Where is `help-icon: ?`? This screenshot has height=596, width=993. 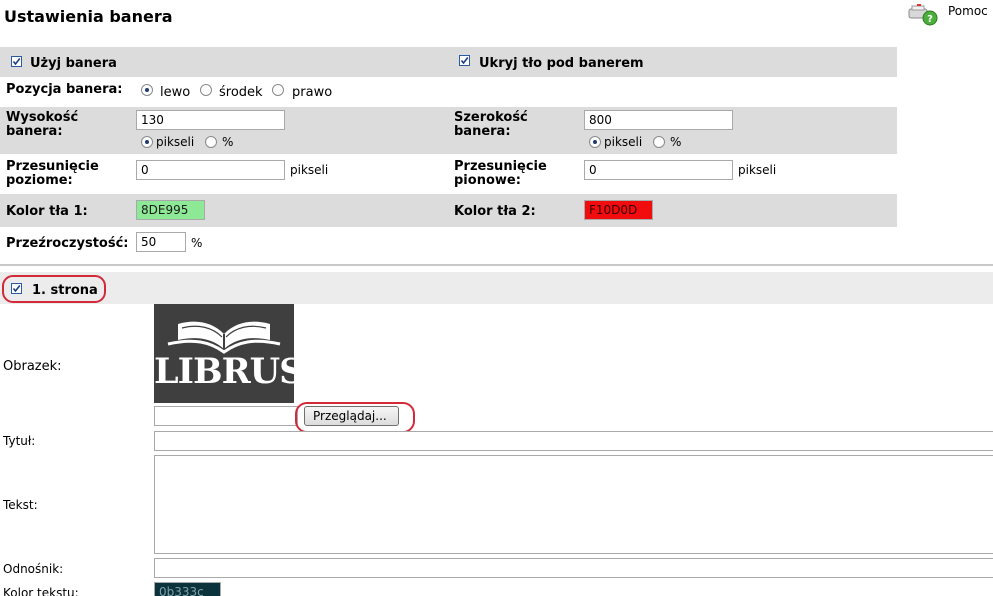
help-icon: ? is located at coordinates (923, 15).